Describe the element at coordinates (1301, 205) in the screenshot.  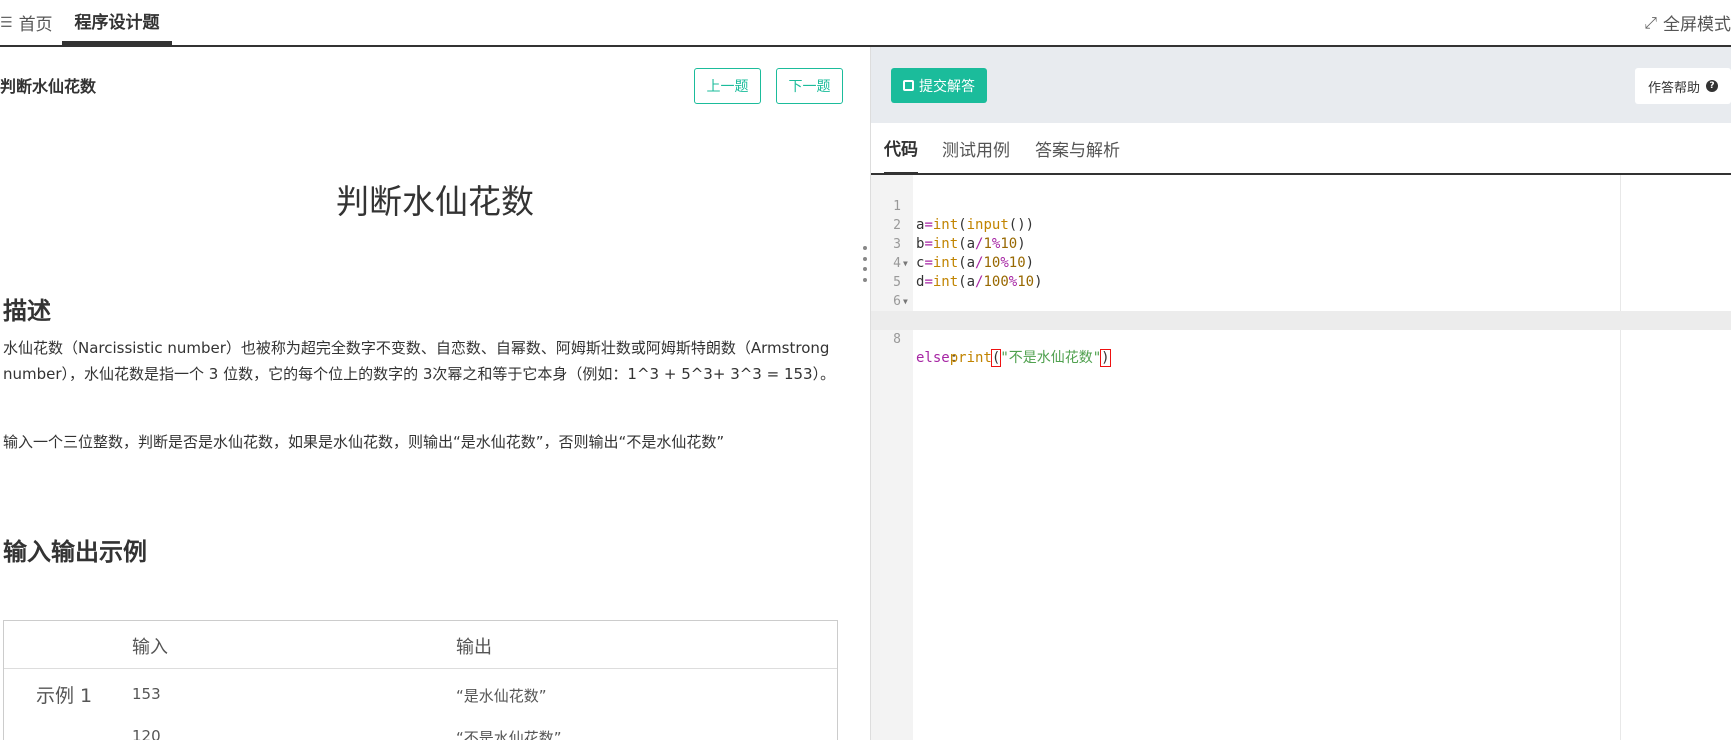
I see `code-line: 1 a=int(input())` at that location.